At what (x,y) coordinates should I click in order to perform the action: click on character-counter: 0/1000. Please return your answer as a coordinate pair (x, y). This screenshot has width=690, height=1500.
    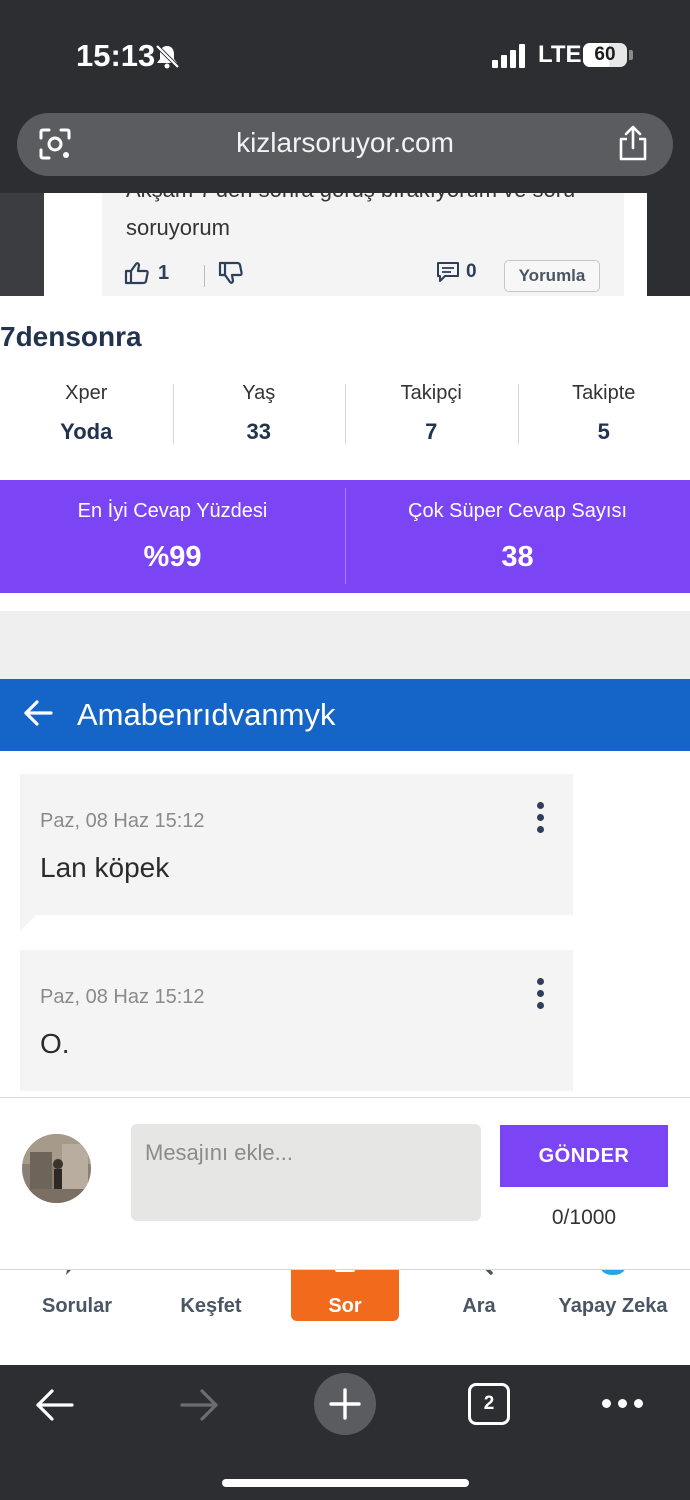
    Looking at the image, I should click on (584, 1217).